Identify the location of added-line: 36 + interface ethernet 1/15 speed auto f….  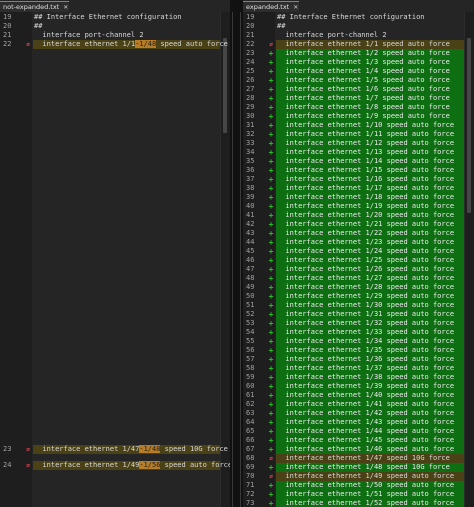
(353, 170).